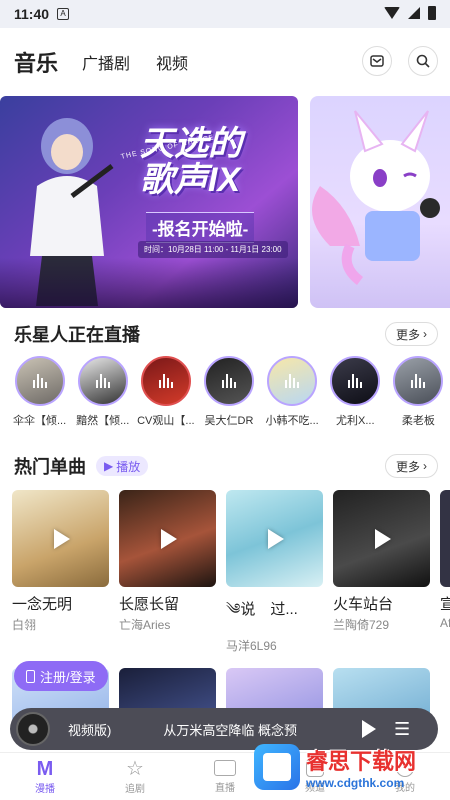 This screenshot has width=450, height=800. I want to click on watermark-text: 睿思下载网 www.cdgthk.com, so click(361, 767).